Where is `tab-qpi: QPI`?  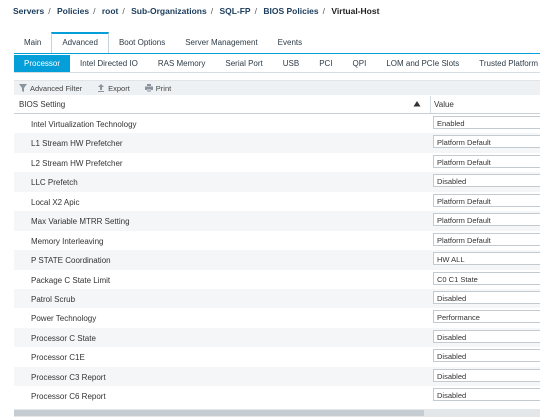
tab-qpi: QPI is located at coordinates (360, 63).